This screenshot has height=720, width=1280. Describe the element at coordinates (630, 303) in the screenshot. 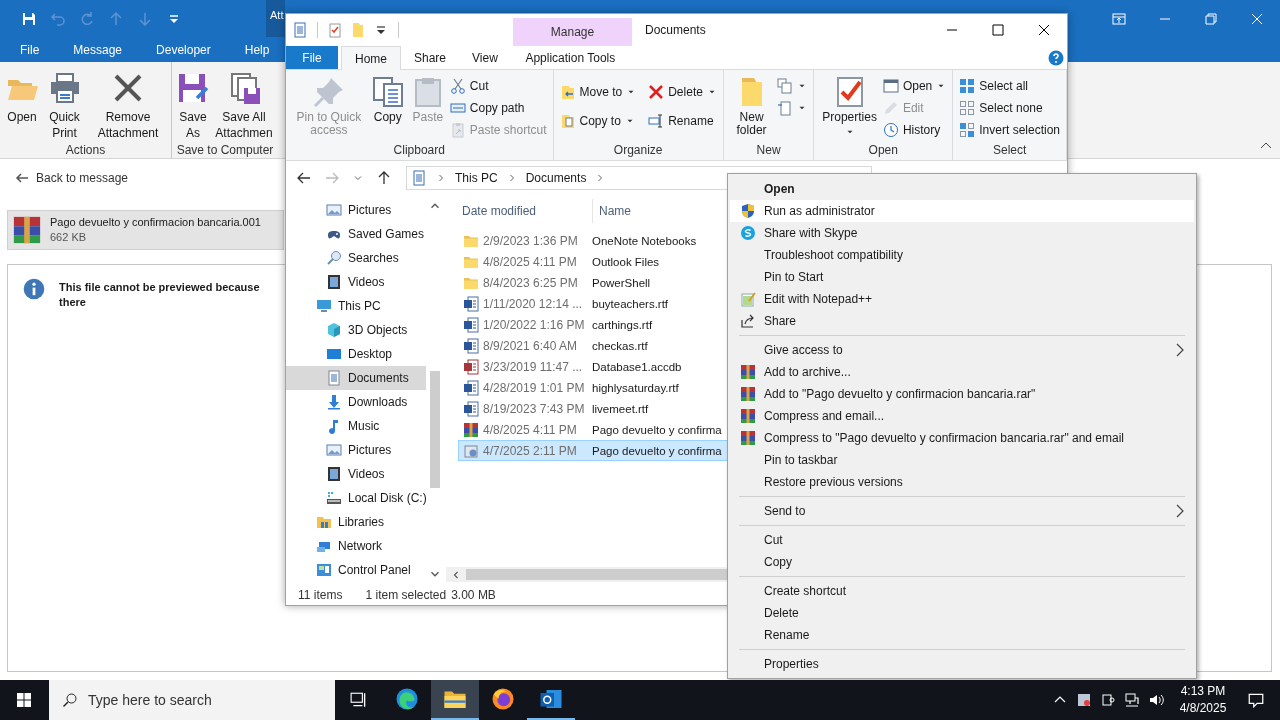

I see `name-cell: buyteachers.rtf` at that location.